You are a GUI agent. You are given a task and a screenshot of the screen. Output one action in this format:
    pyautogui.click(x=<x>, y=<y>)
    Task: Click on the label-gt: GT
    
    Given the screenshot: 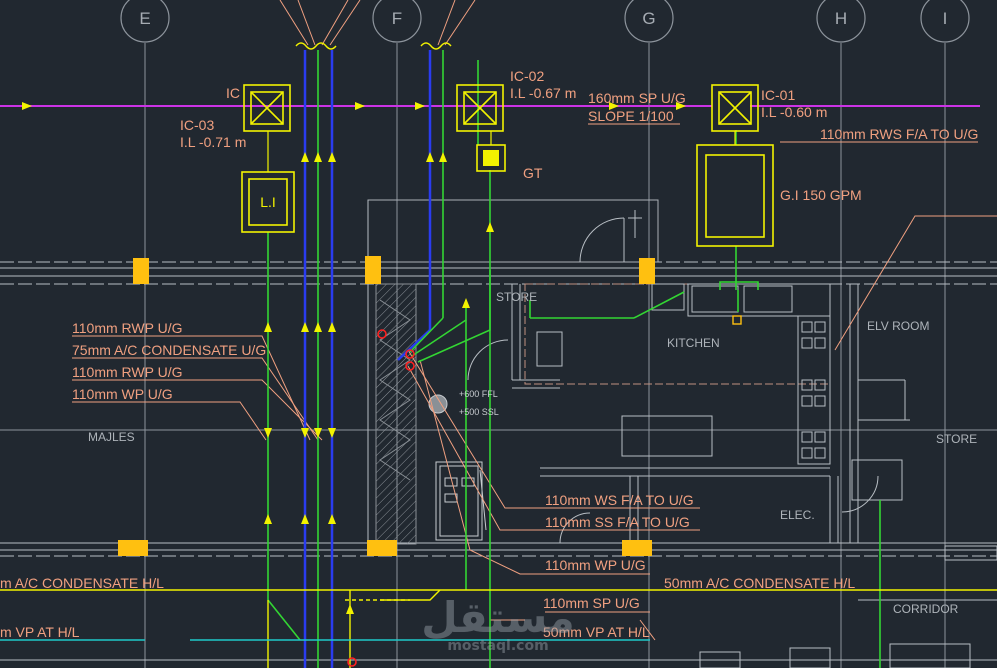 What is the action you would take?
    pyautogui.click(x=533, y=173)
    